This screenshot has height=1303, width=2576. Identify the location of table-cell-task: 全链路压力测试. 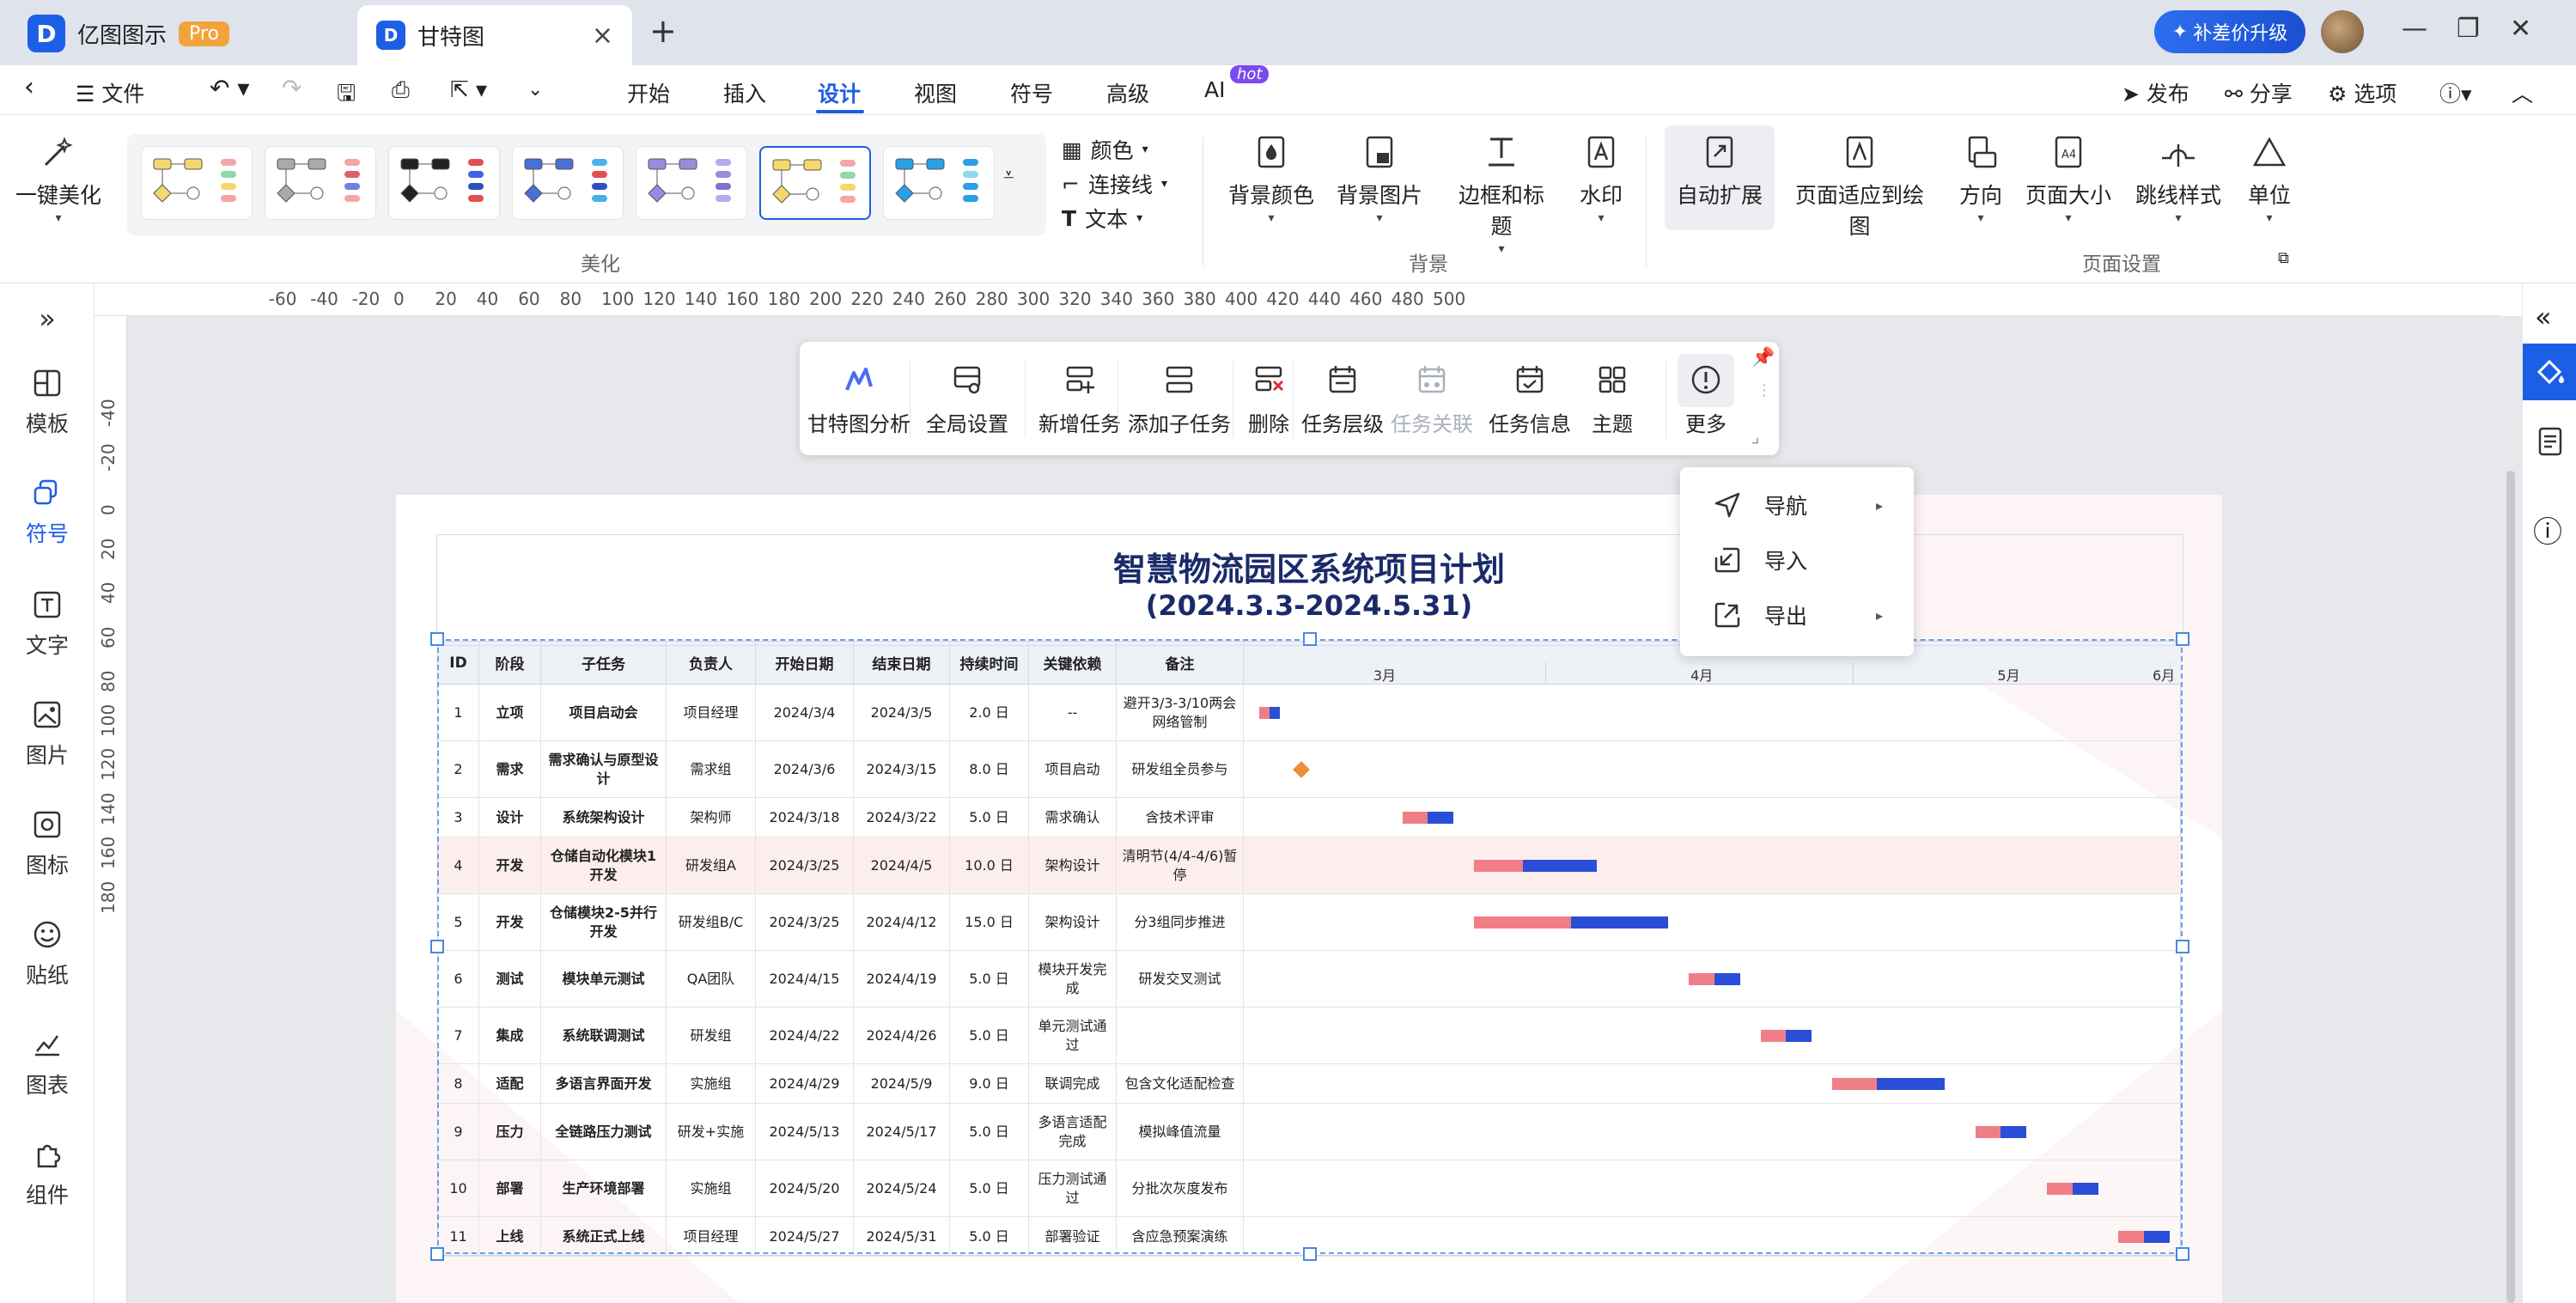
(604, 1132).